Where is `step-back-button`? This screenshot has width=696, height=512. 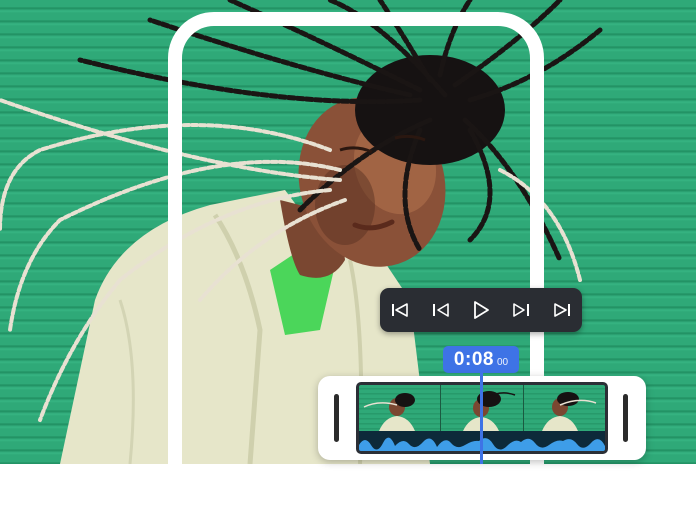
step-back-button is located at coordinates (441, 310).